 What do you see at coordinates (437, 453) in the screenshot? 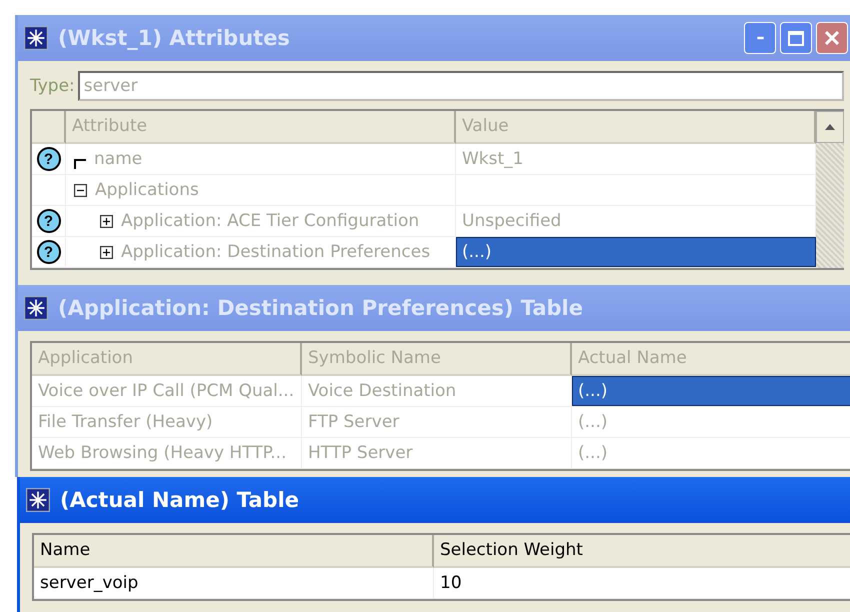
I see `table-cell: HTTP Server` at bounding box center [437, 453].